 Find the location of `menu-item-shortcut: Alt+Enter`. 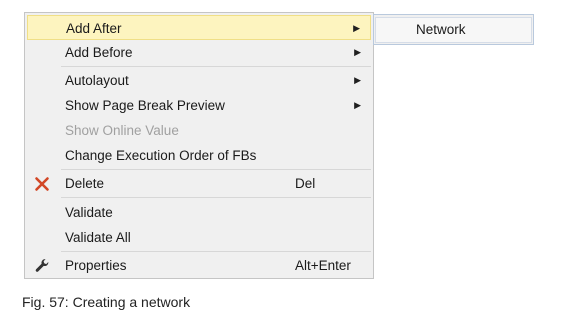

menu-item-shortcut: Alt+Enter is located at coordinates (323, 265).